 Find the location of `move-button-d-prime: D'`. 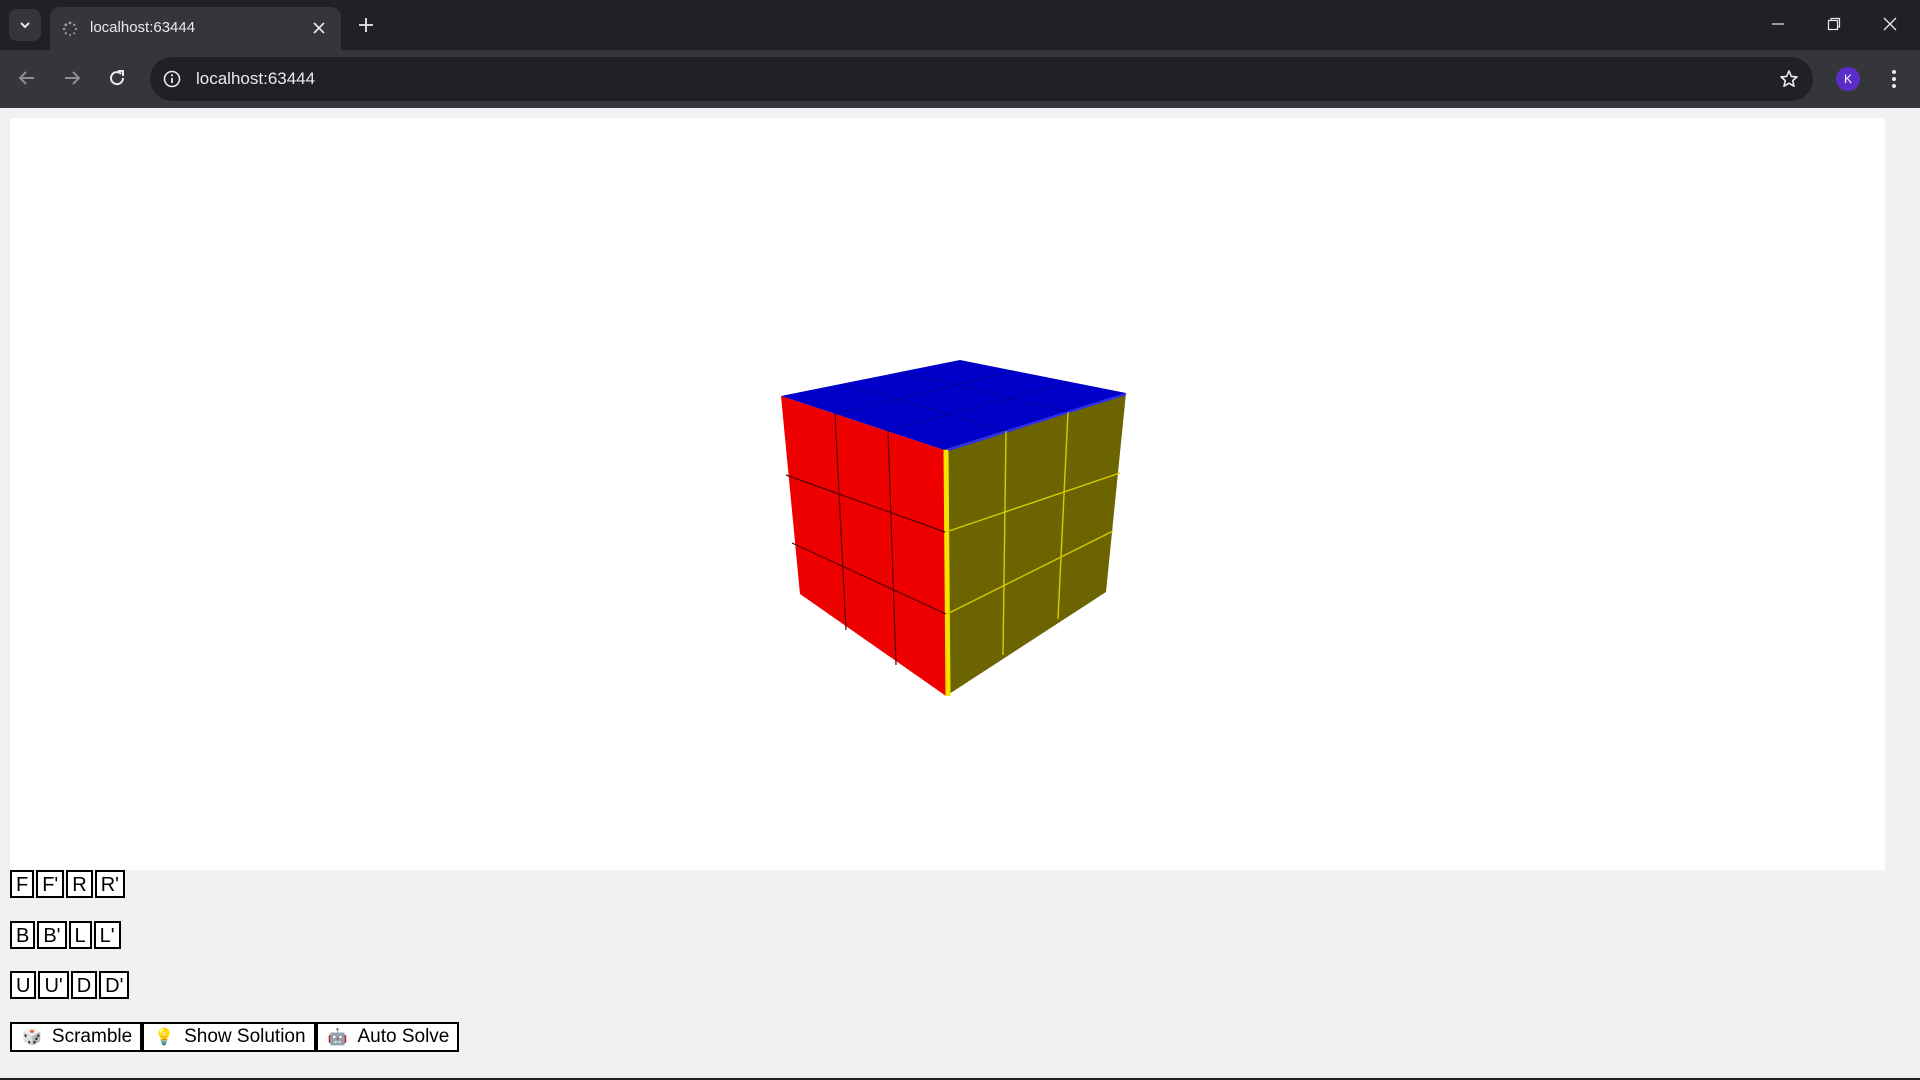

move-button-d-prime: D' is located at coordinates (114, 985).